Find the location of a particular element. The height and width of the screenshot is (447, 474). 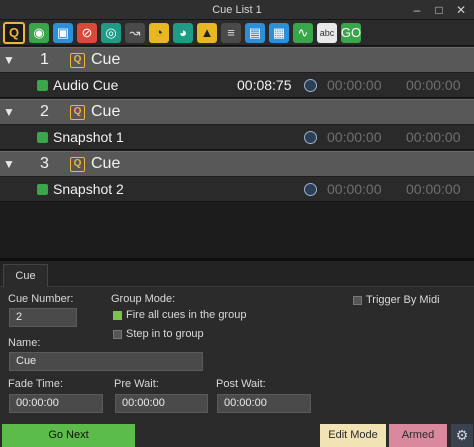

go-next-button: Go Next is located at coordinates (68, 435).